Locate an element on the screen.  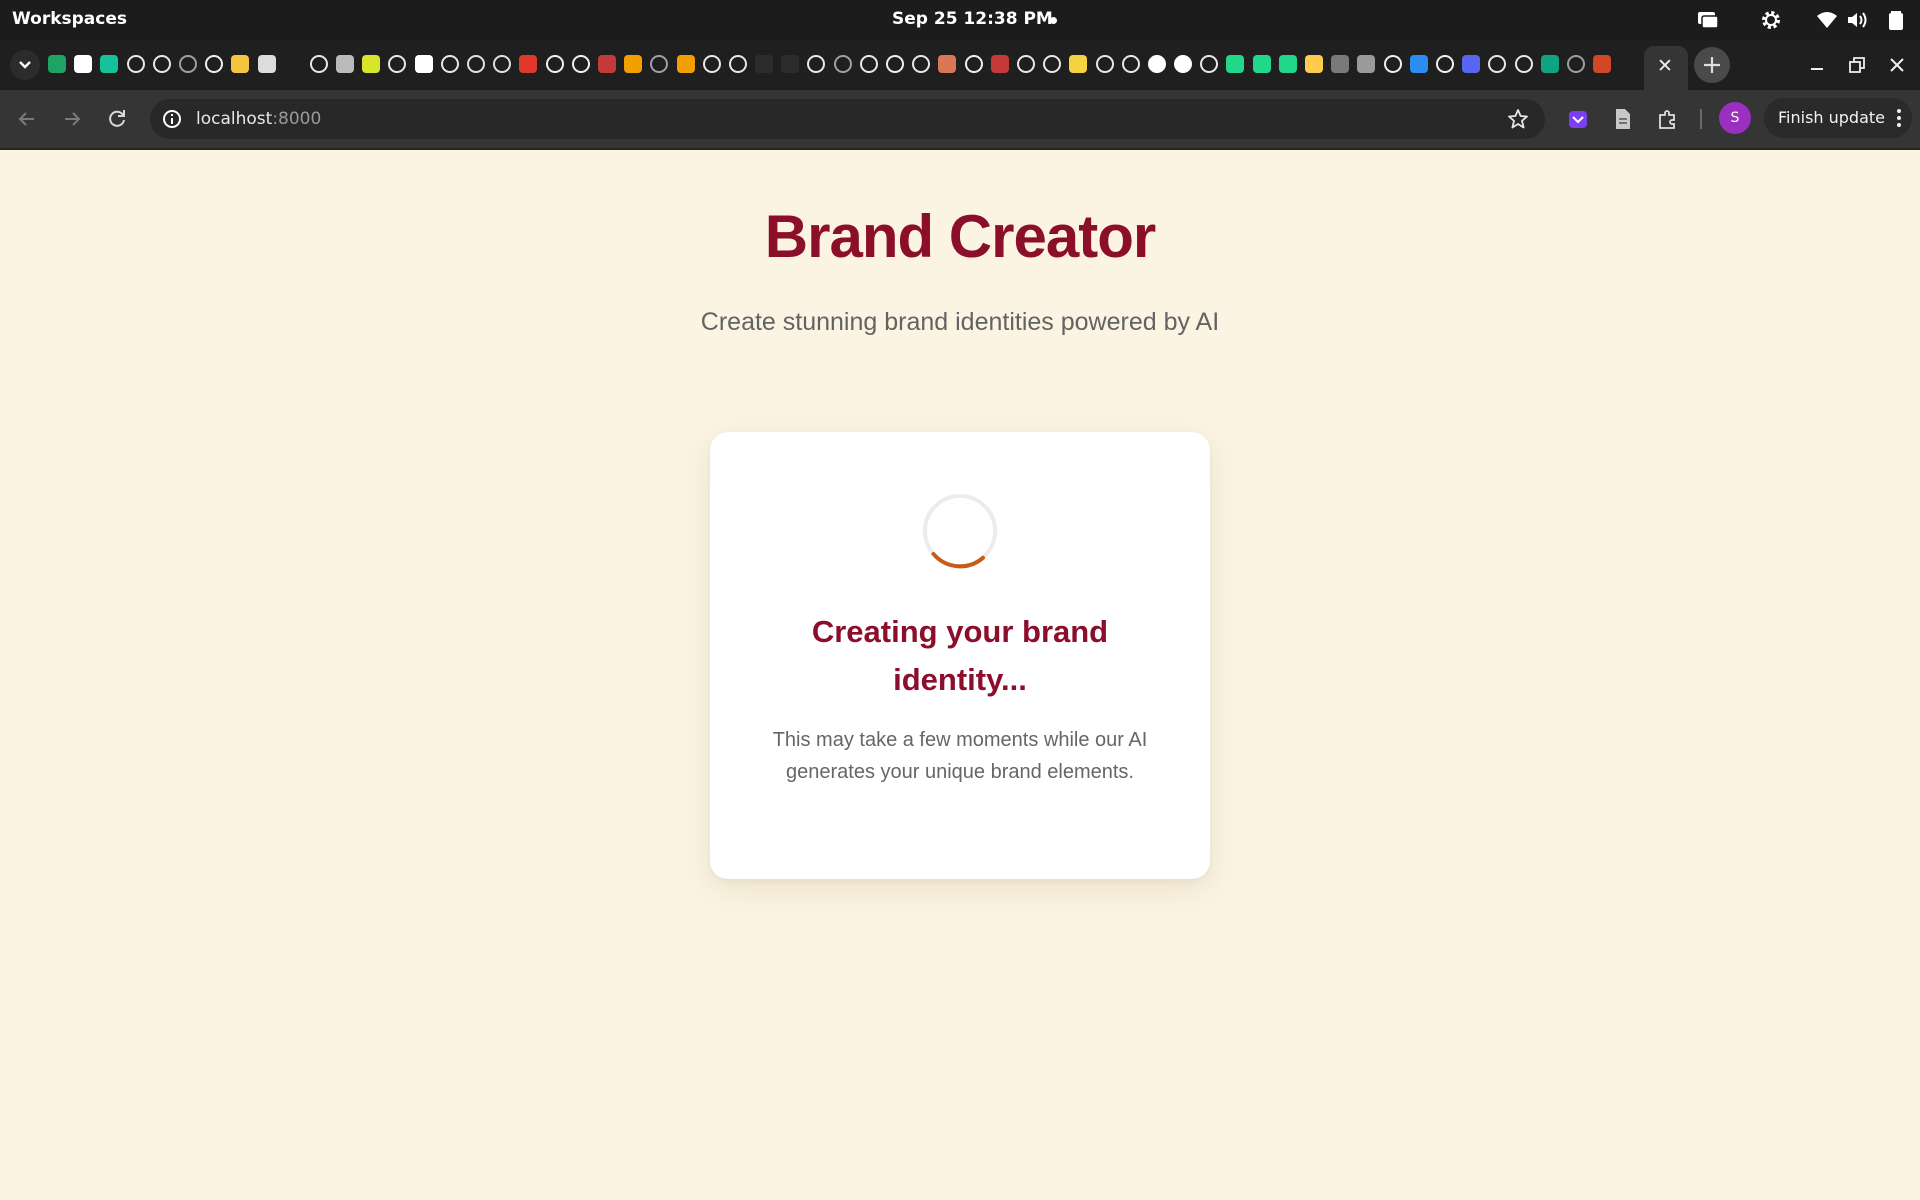
sparkle-icon is located at coordinates (345, 64).